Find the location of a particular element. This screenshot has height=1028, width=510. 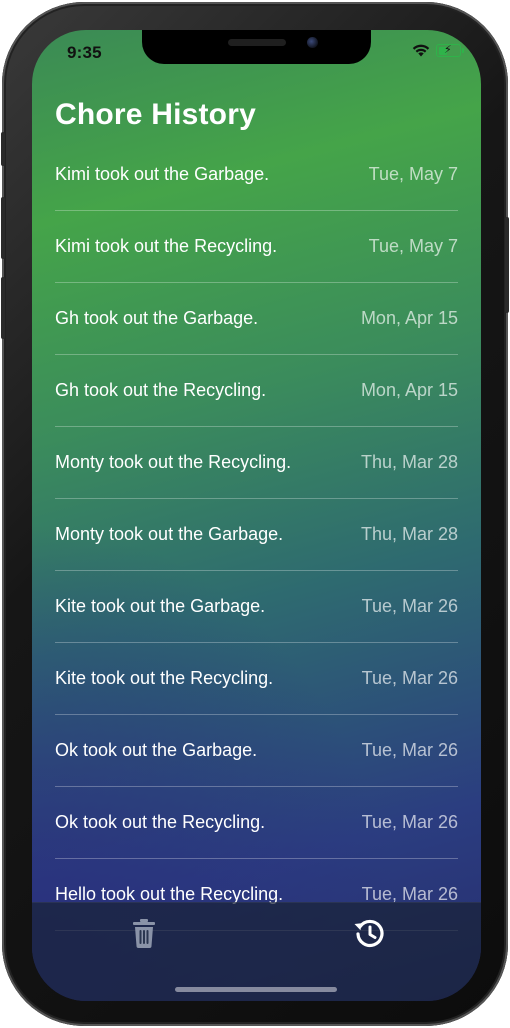

list-item: Monty took out the Garbage. Thu, Mar 28 is located at coordinates (256, 535).